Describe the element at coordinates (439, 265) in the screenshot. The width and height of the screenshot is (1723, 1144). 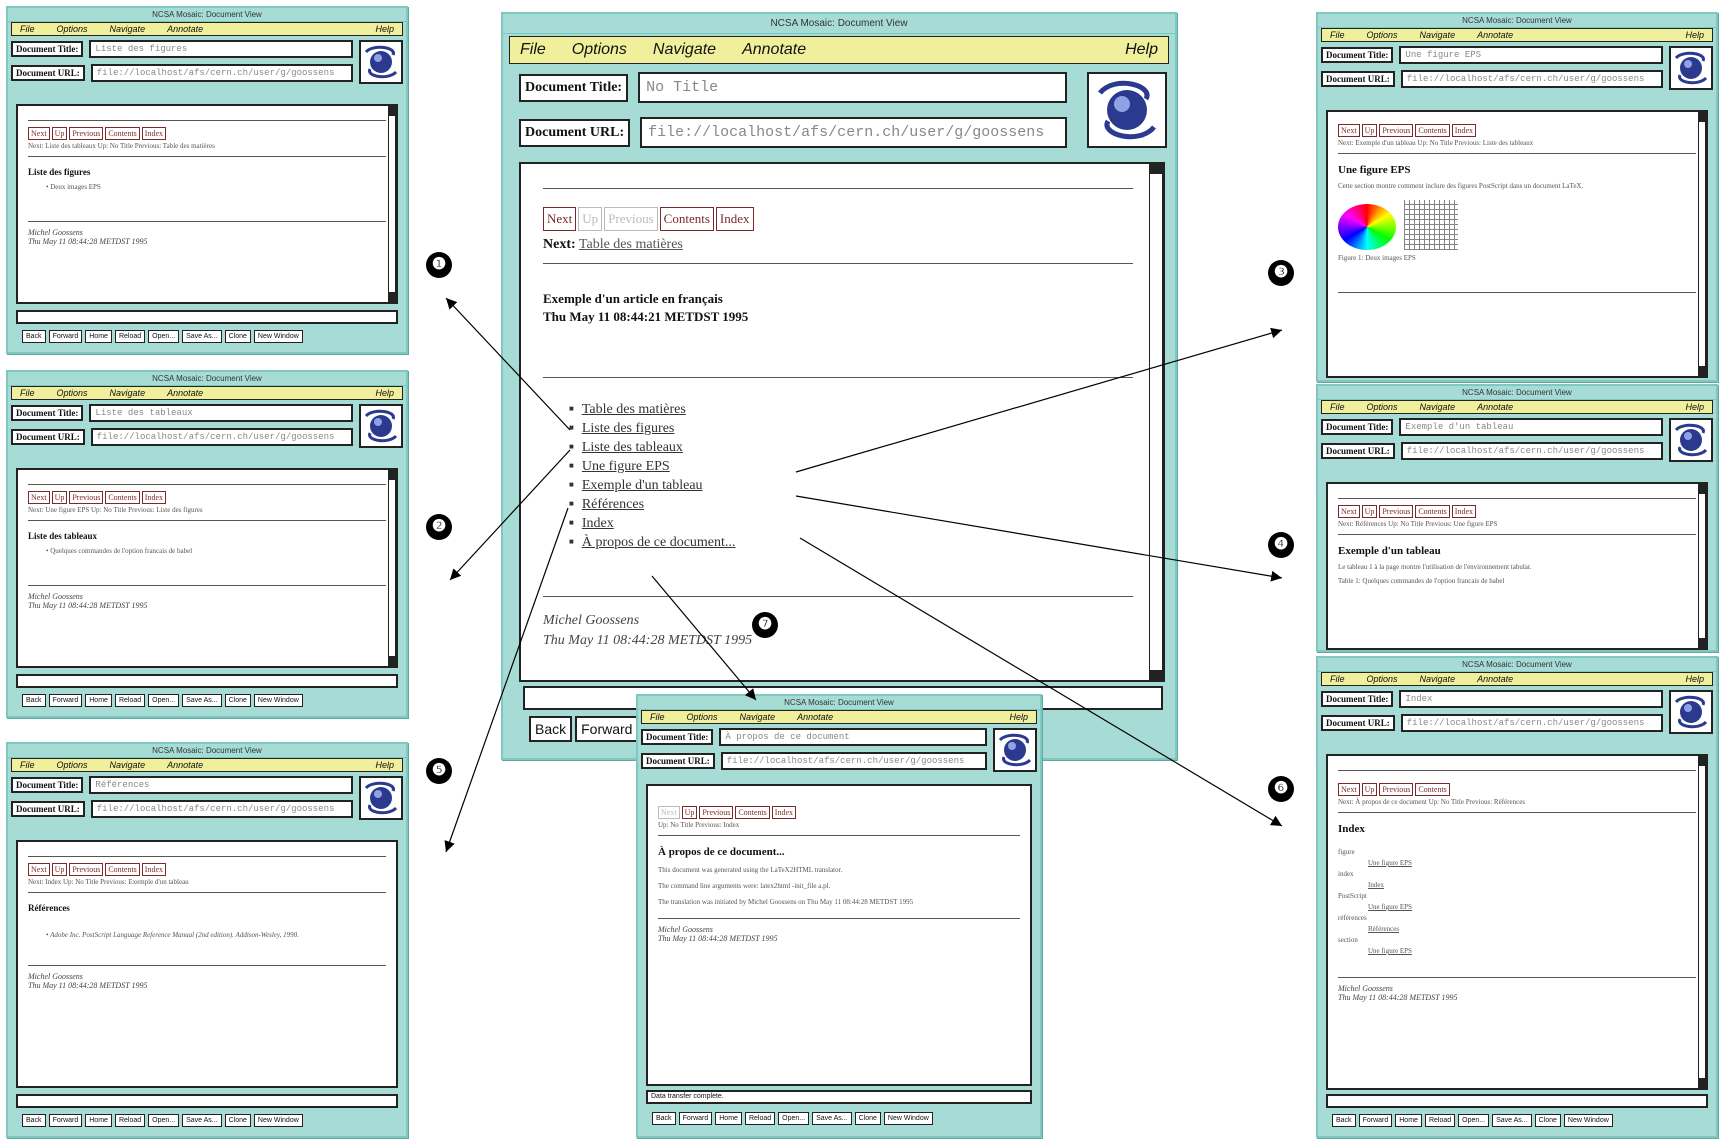
I see `callout-1: ❶` at that location.